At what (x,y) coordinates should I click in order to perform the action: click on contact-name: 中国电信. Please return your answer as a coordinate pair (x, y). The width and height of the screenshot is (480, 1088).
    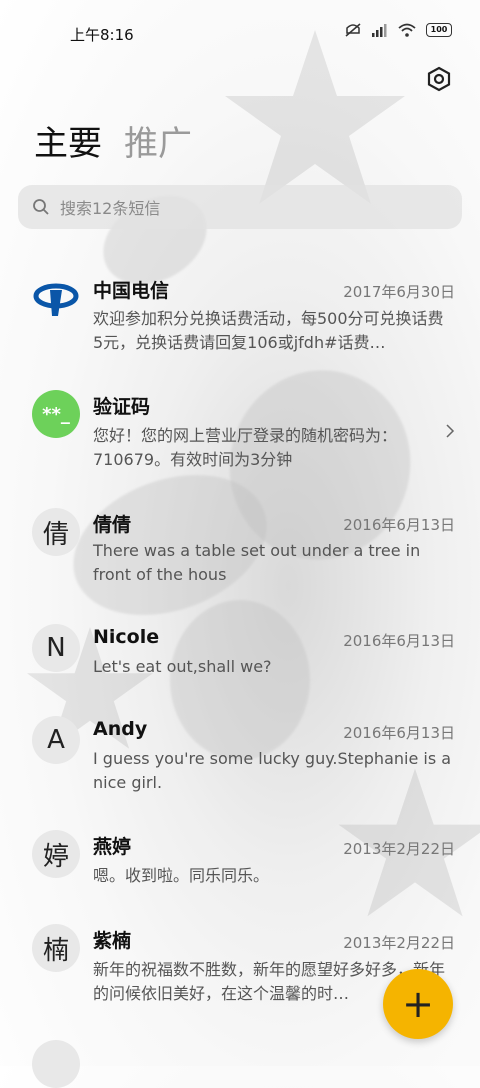
    Looking at the image, I should click on (131, 289).